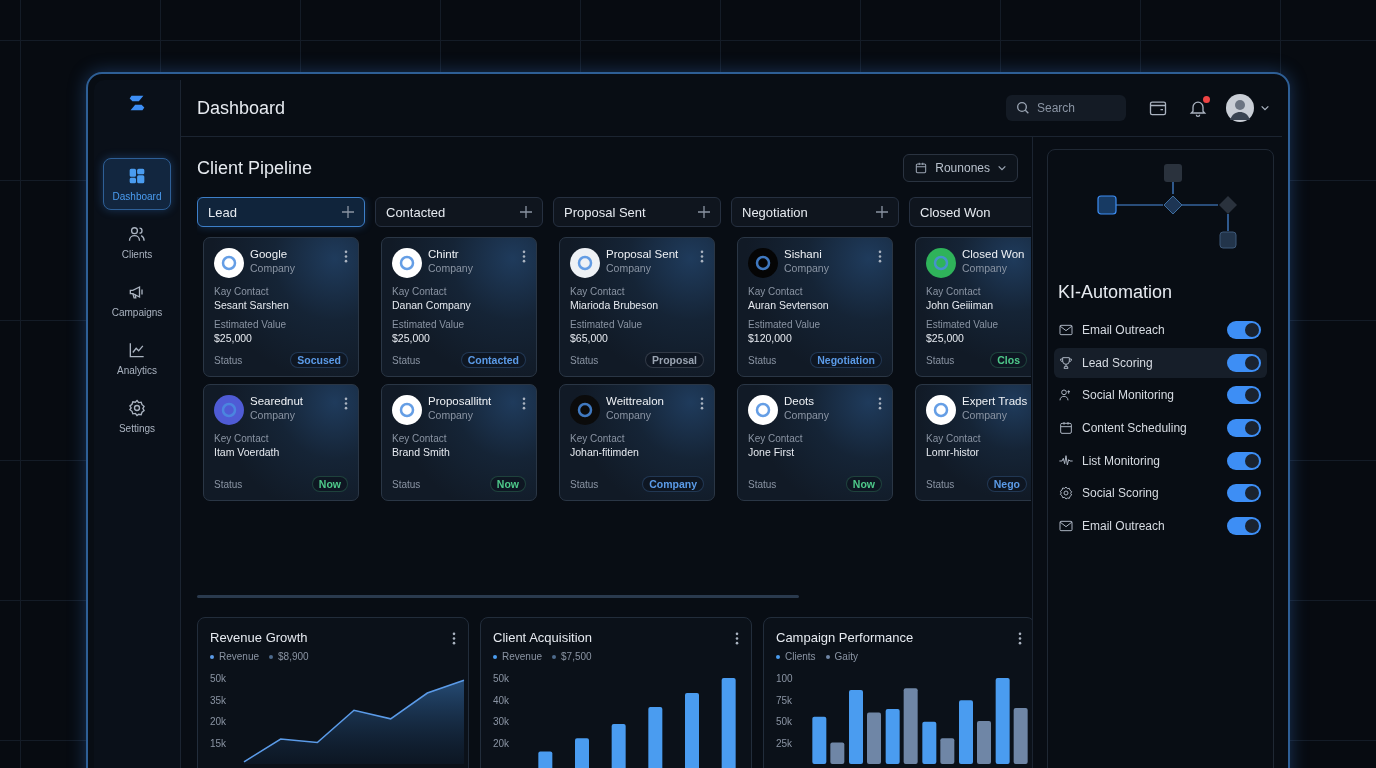 Image resolution: width=1376 pixels, height=768 pixels. I want to click on estimated-value: $65,000, so click(589, 338).